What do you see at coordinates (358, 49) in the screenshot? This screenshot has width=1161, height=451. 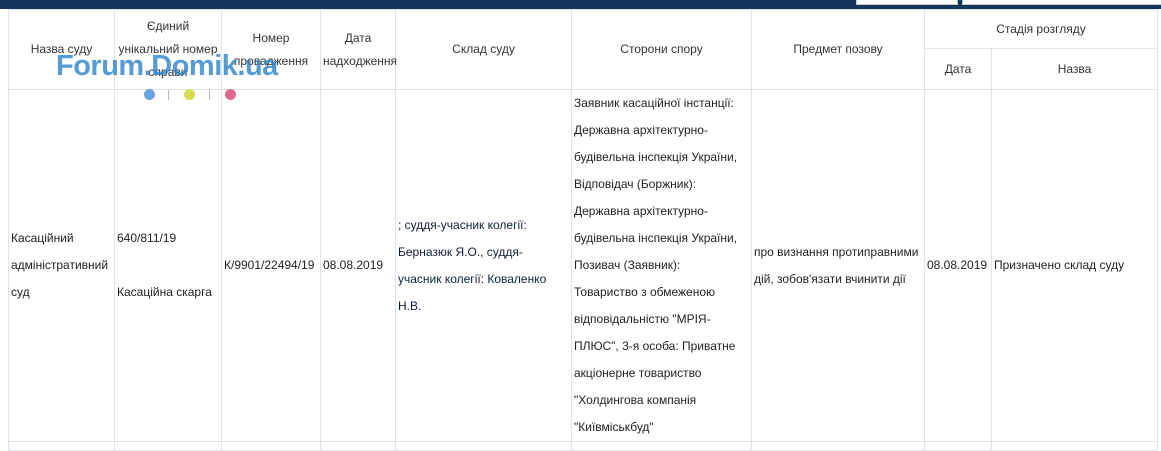 I see `header-received-date: Дата надходження` at bounding box center [358, 49].